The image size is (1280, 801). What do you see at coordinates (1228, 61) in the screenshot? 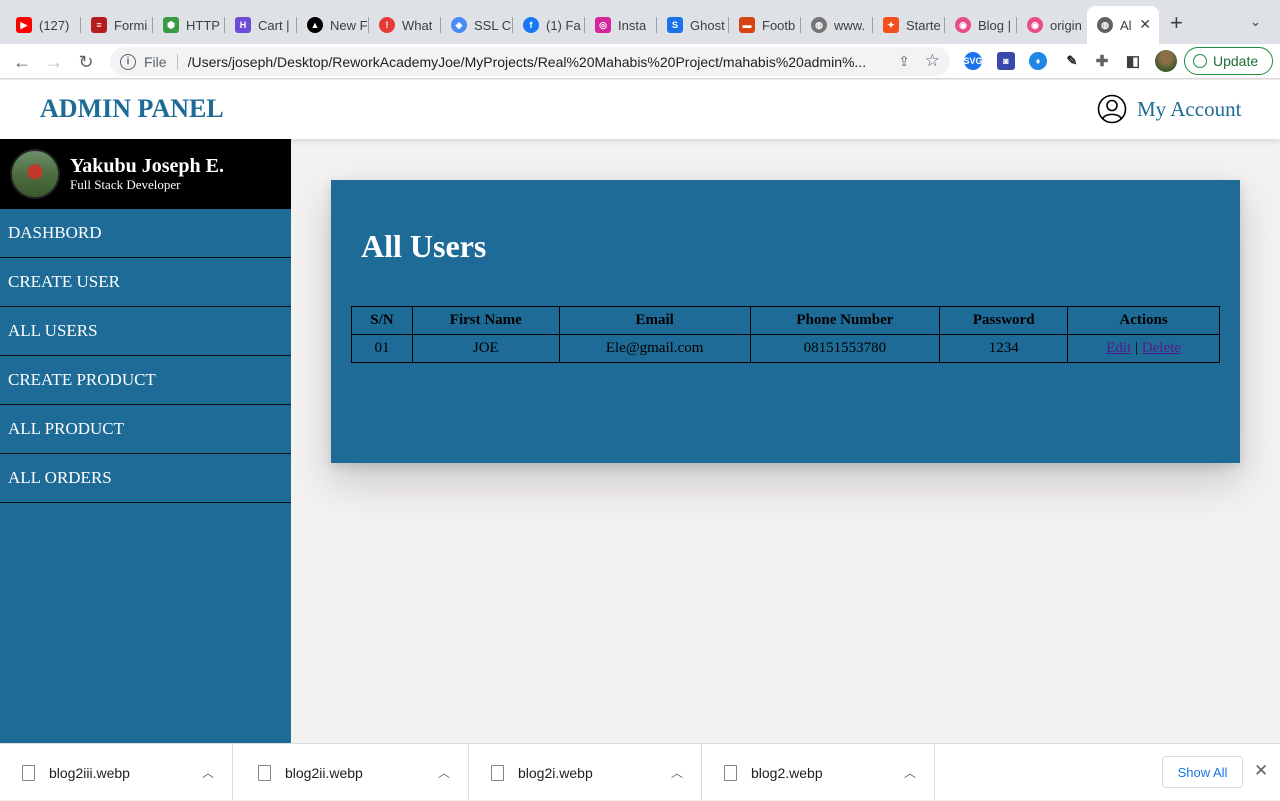
I see `update-button: Update` at bounding box center [1228, 61].